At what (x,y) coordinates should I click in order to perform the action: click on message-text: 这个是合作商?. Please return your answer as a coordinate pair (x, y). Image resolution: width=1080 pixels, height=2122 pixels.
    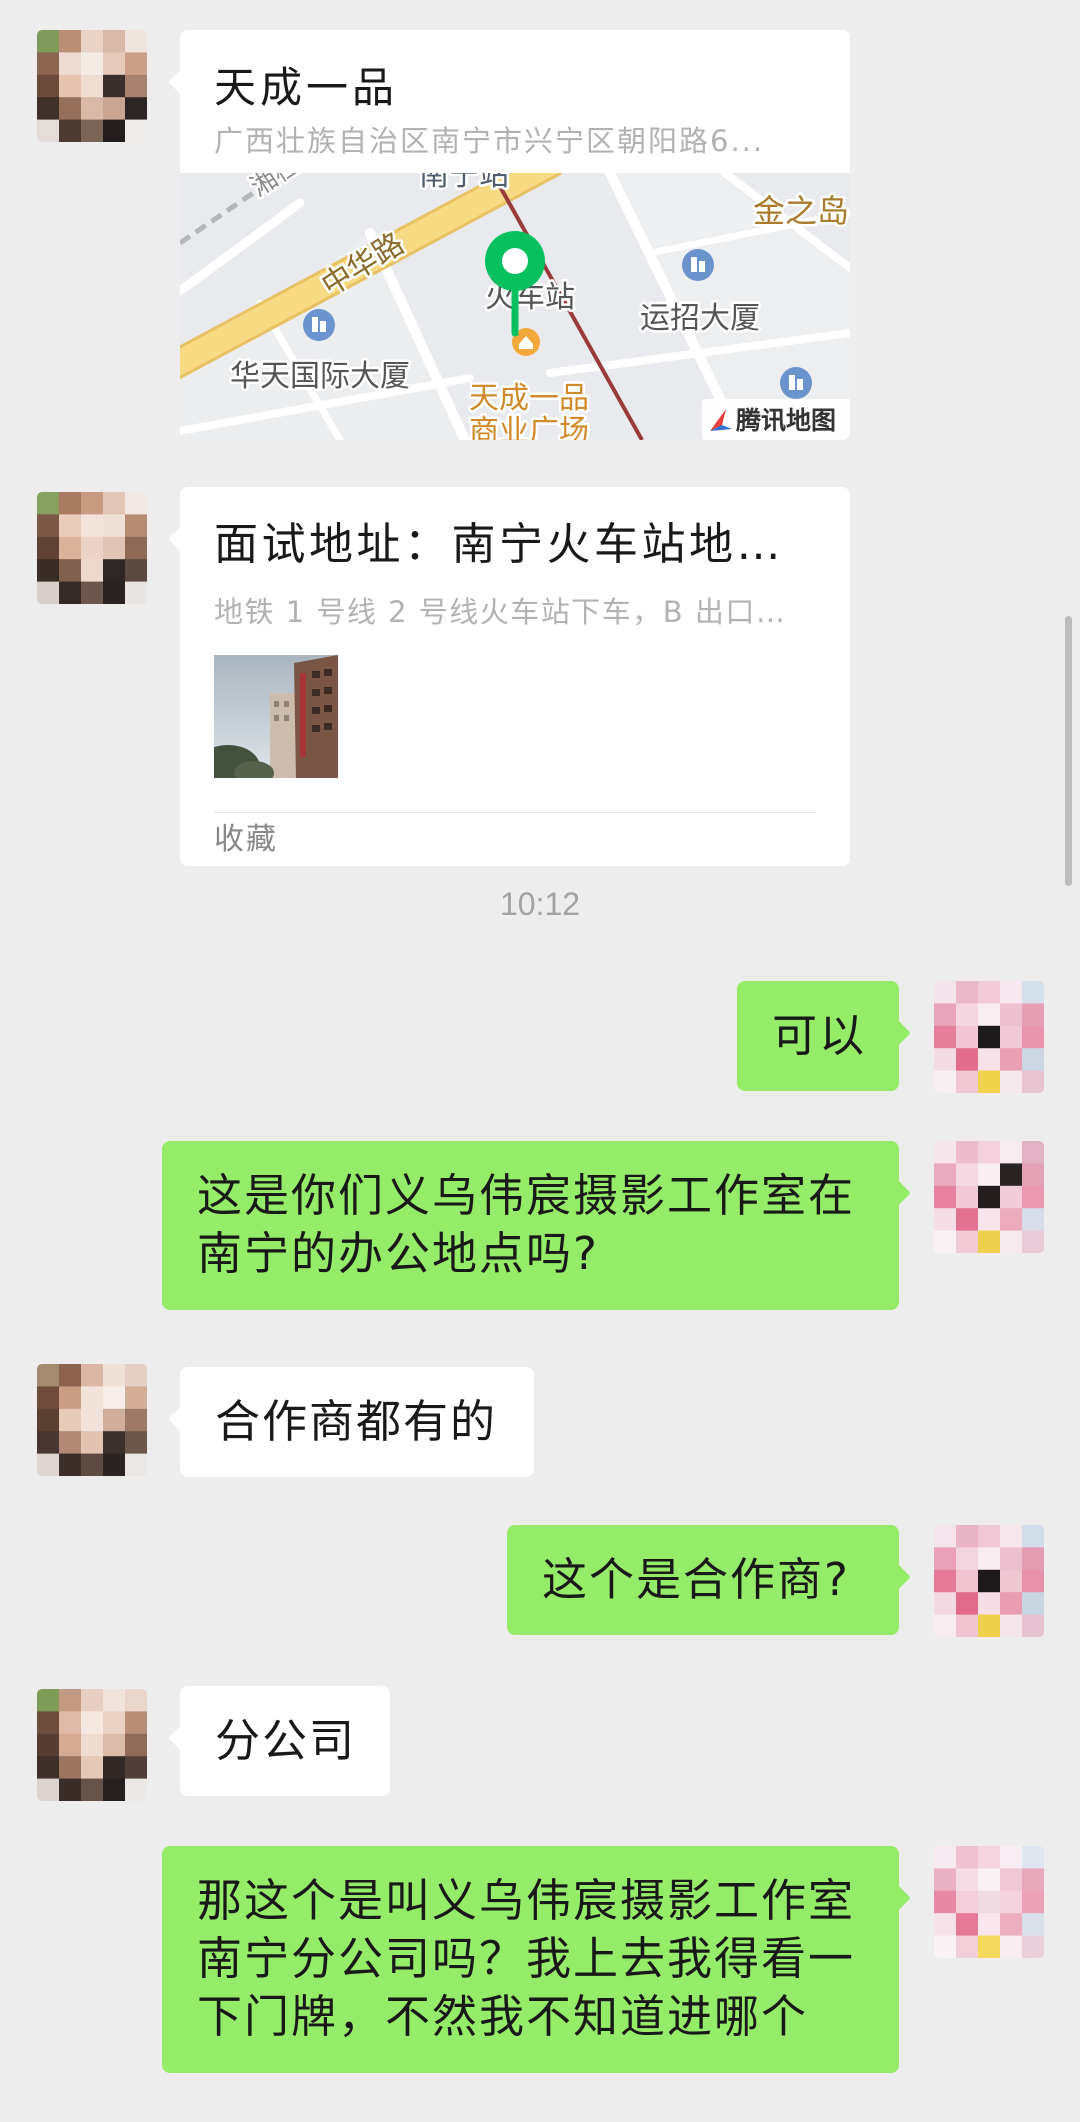
    Looking at the image, I should click on (696, 1579).